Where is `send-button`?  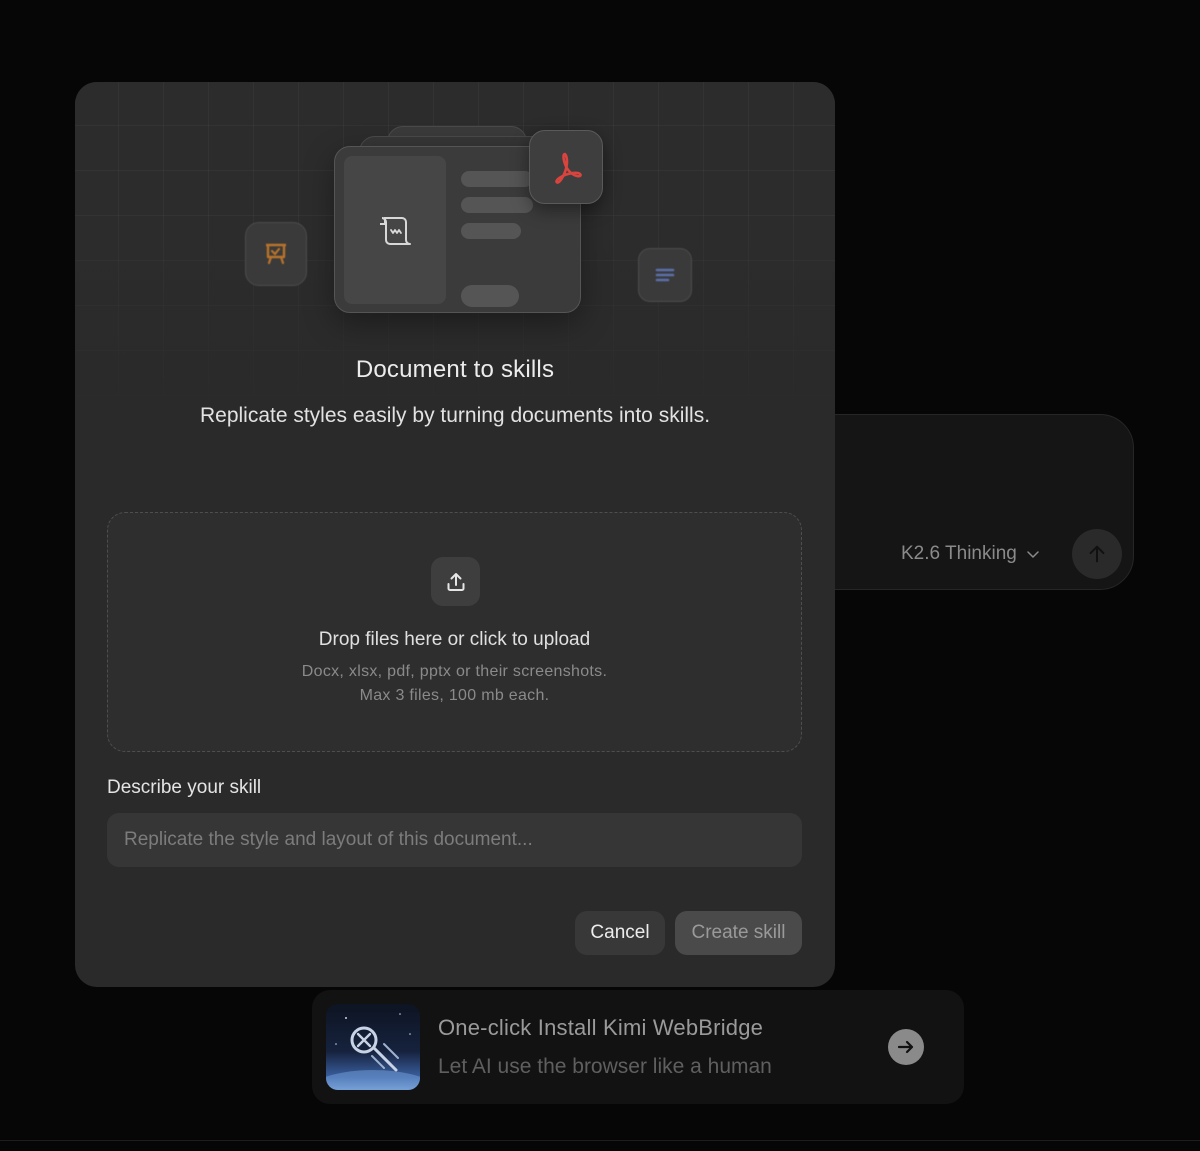 send-button is located at coordinates (1097, 554).